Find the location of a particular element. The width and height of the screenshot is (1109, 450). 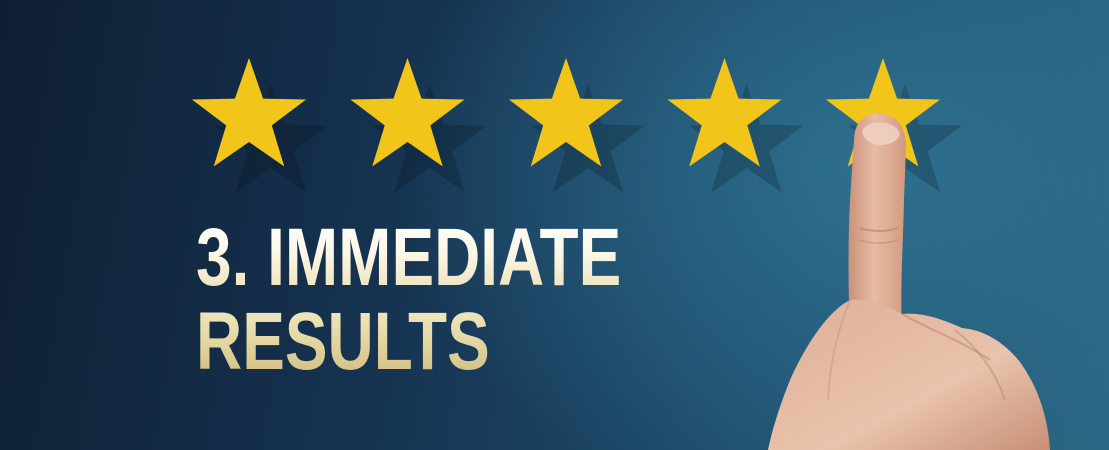

headline-line-1: 3. IMMEDIATE is located at coordinates (409, 257).